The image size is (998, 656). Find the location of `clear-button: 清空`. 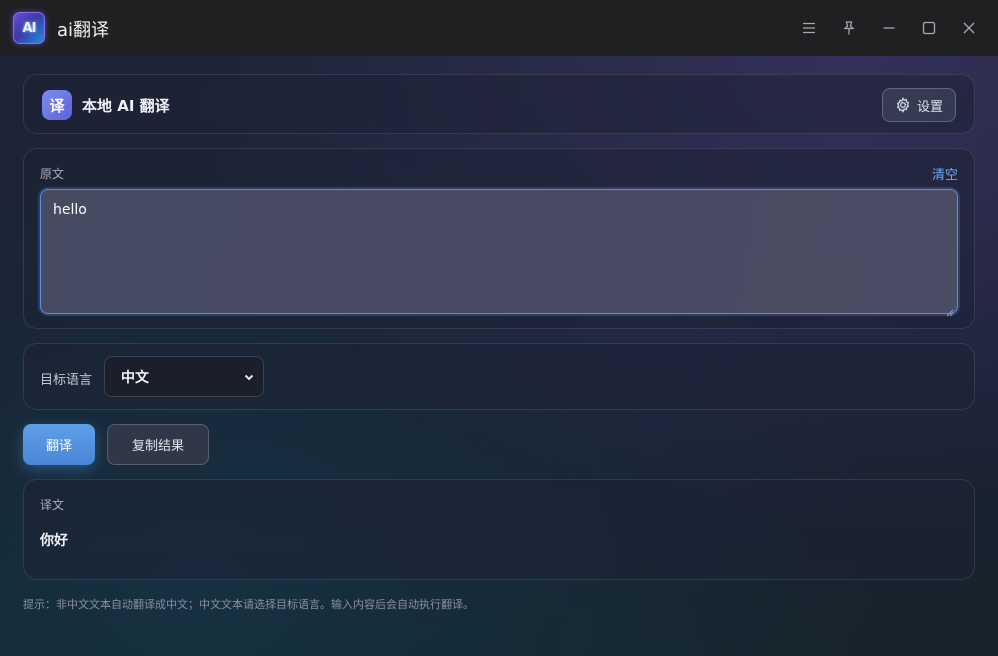

clear-button: 清空 is located at coordinates (945, 173).